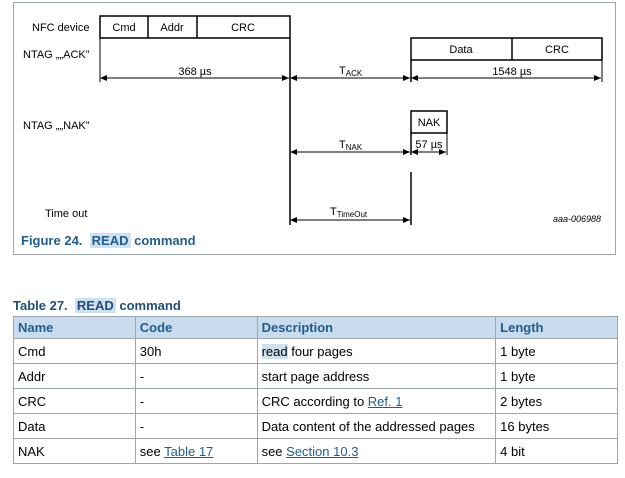 The height and width of the screenshot is (478, 625). Describe the element at coordinates (74, 327) in the screenshot. I see `header-name: Name` at that location.